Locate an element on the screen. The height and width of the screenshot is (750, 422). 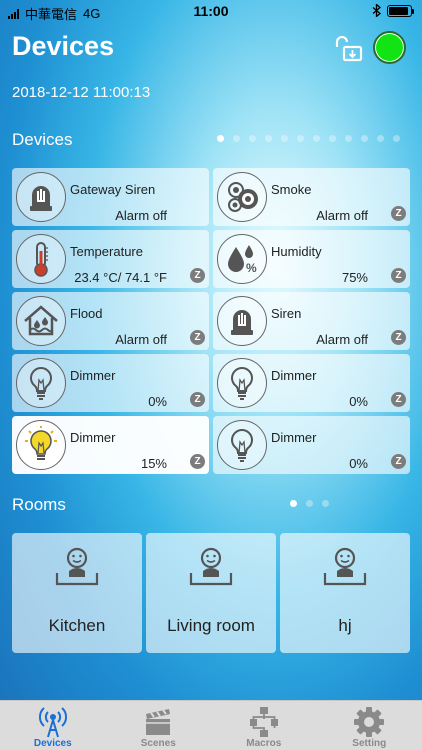
device-name: Humidity is located at coordinates (296, 251).